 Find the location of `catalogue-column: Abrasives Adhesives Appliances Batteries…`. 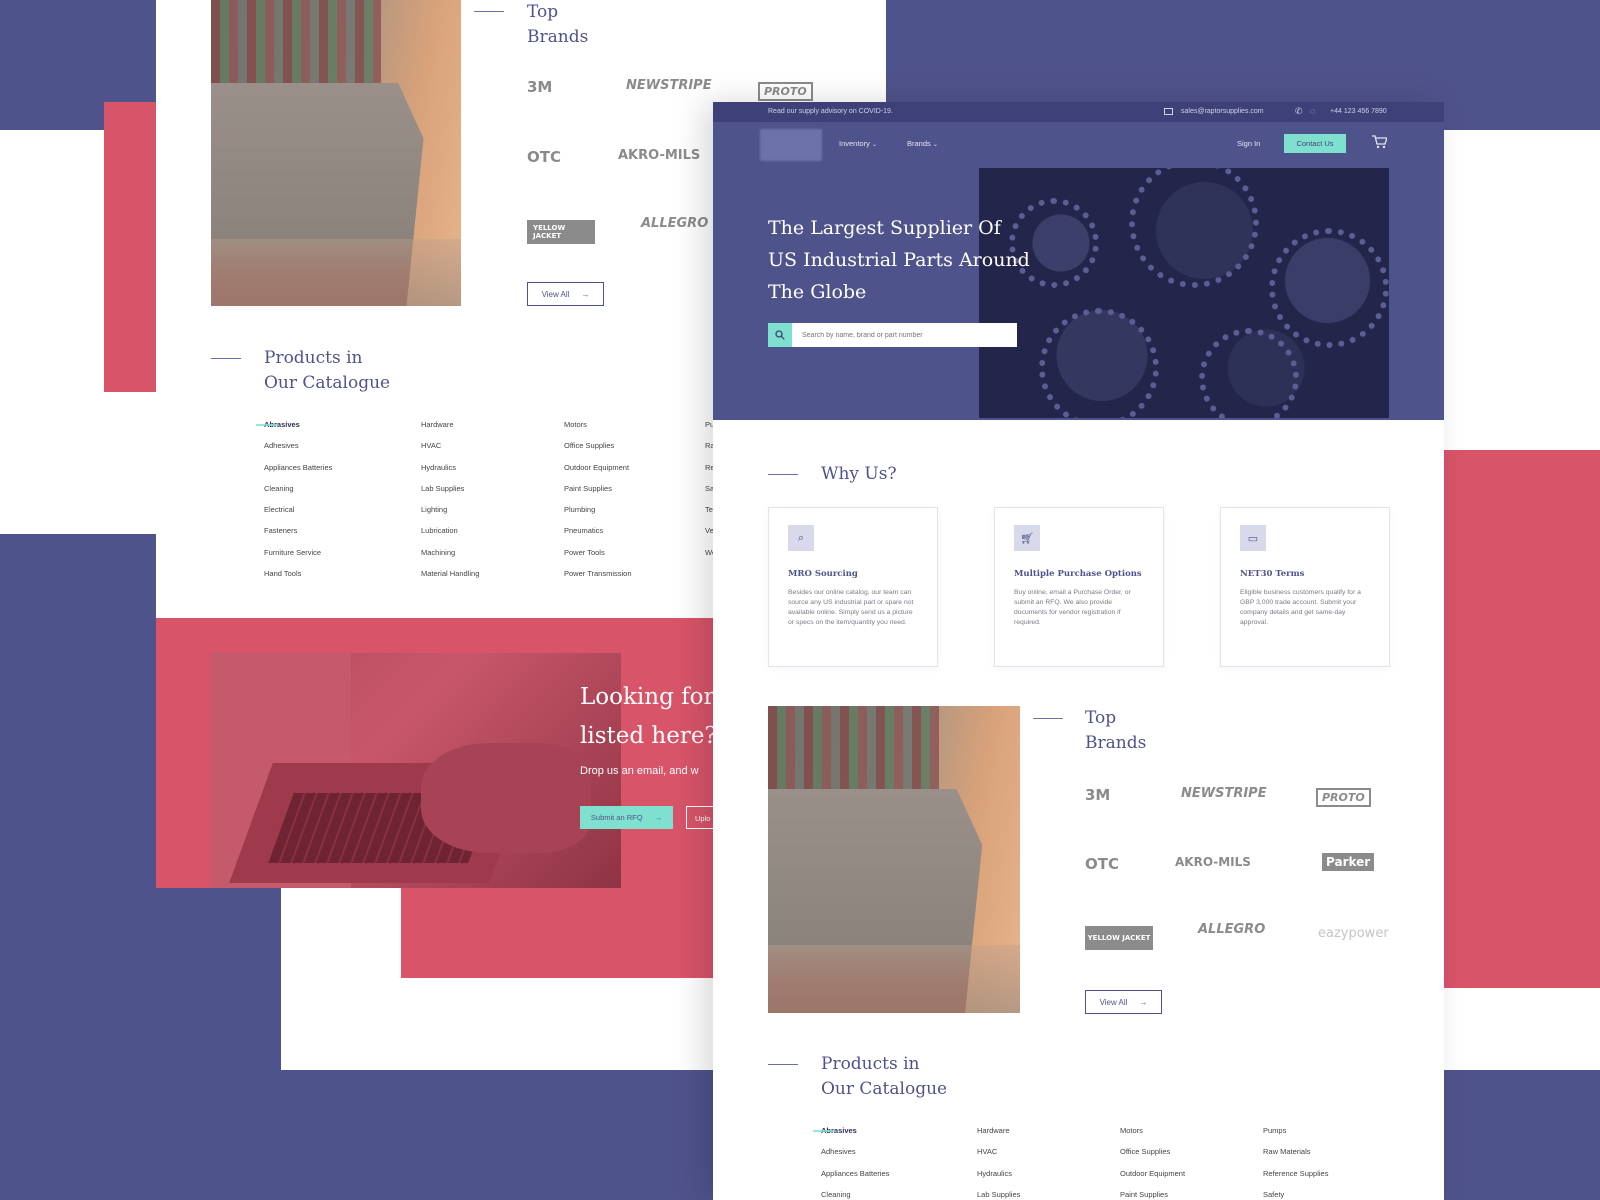

catalogue-column: Abrasives Adhesives Appliances Batteries… is located at coordinates (850, 1163).